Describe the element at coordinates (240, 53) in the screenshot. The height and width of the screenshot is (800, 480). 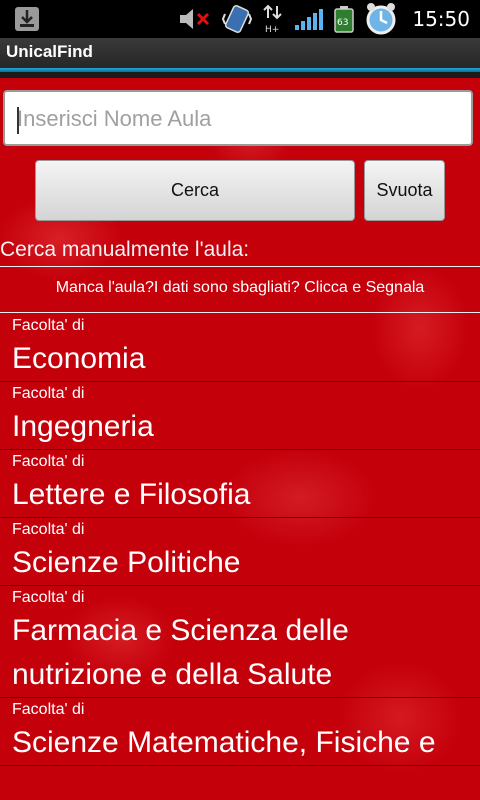
I see `app-title-bar: UnicalFind` at that location.